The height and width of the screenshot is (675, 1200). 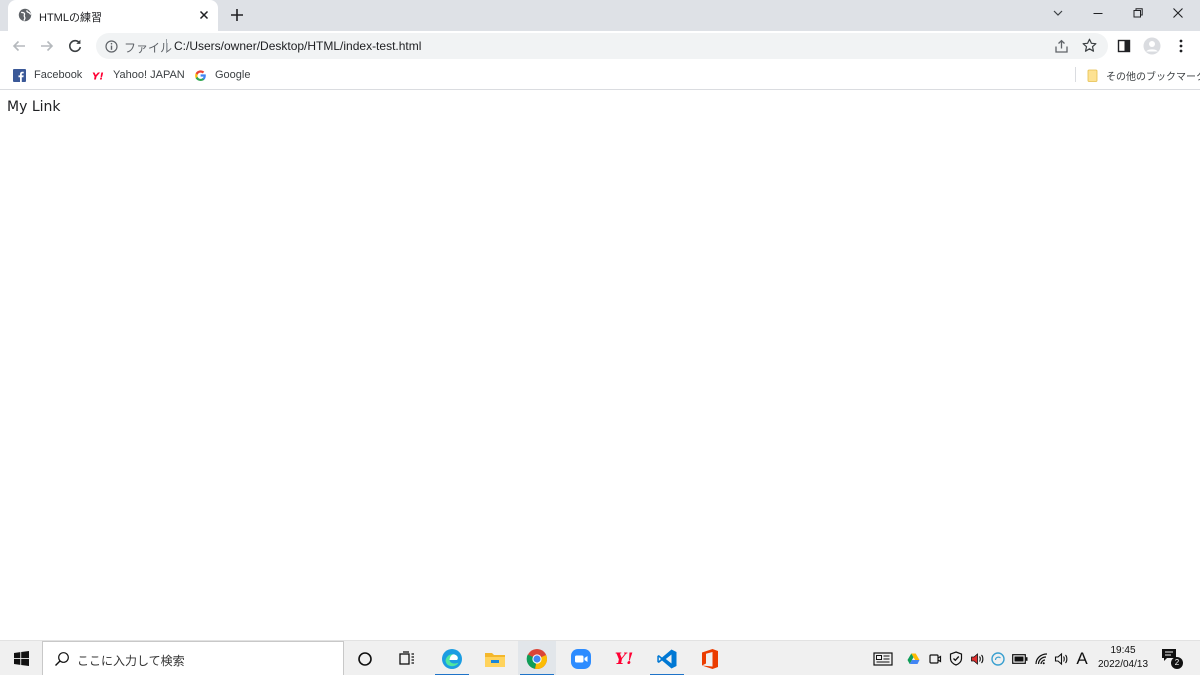 I want to click on chevron-down-icon, so click(x=1058, y=13).